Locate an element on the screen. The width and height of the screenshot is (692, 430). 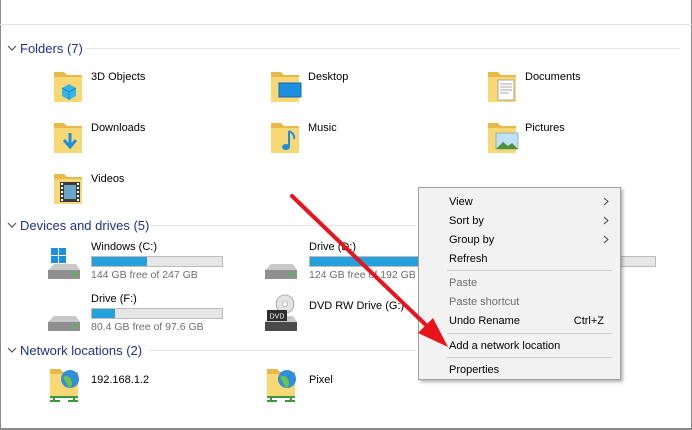
menu-item-label: Group by is located at coordinates (472, 239).